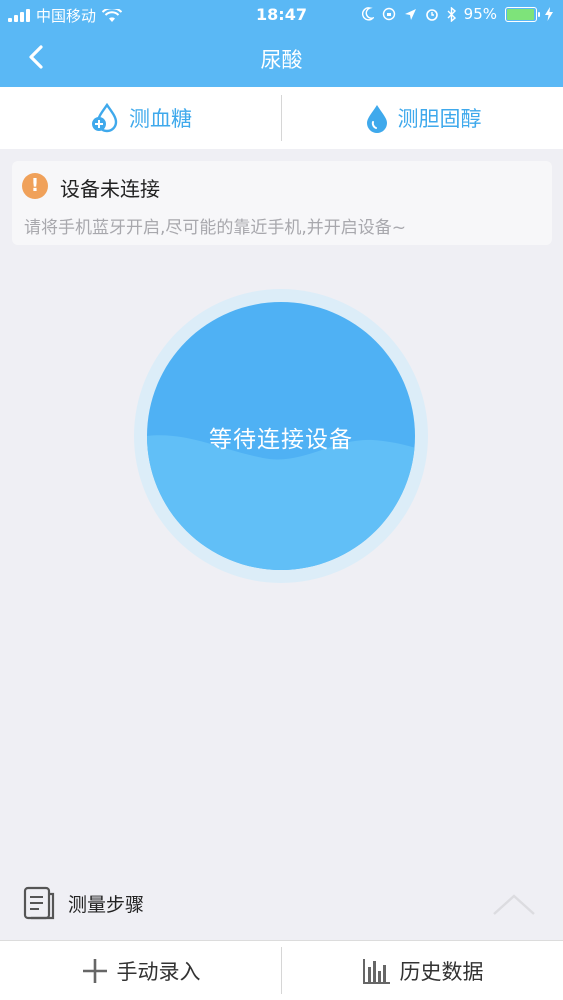  I want to click on tab-blood-sugar: 测血糖, so click(140, 118).